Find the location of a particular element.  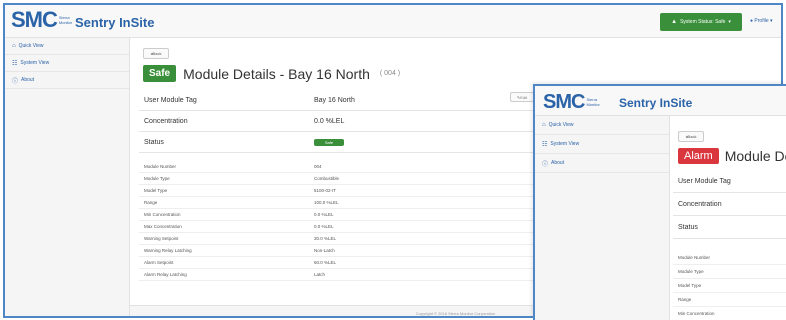

row-label: Alarm Setpoint is located at coordinates (159, 262).